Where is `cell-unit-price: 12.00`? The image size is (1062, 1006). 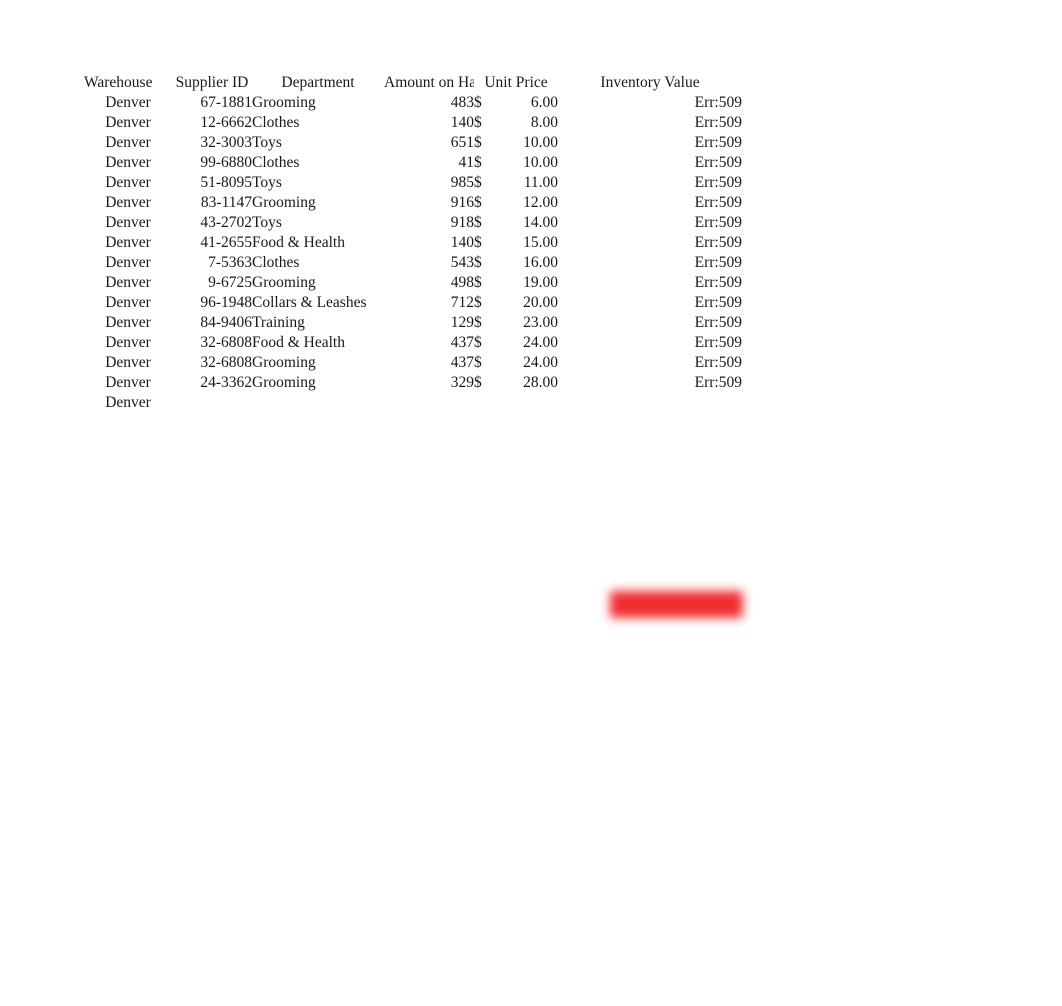
cell-unit-price: 12.00 is located at coordinates (527, 203).